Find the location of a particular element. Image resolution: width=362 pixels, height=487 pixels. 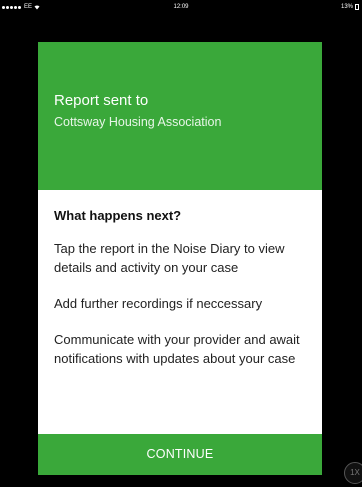

status-right: 13% is located at coordinates (350, 7).